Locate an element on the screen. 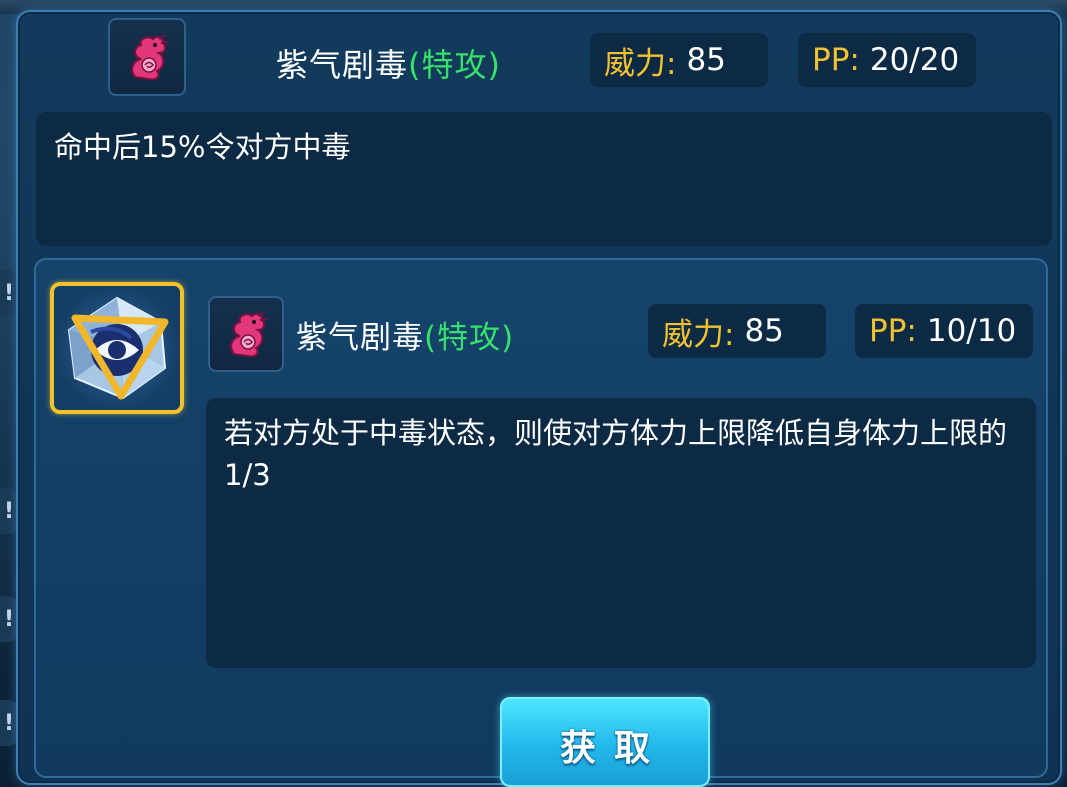 The height and width of the screenshot is (787, 1067). current-power-box: 威力: 85 is located at coordinates (679, 60).